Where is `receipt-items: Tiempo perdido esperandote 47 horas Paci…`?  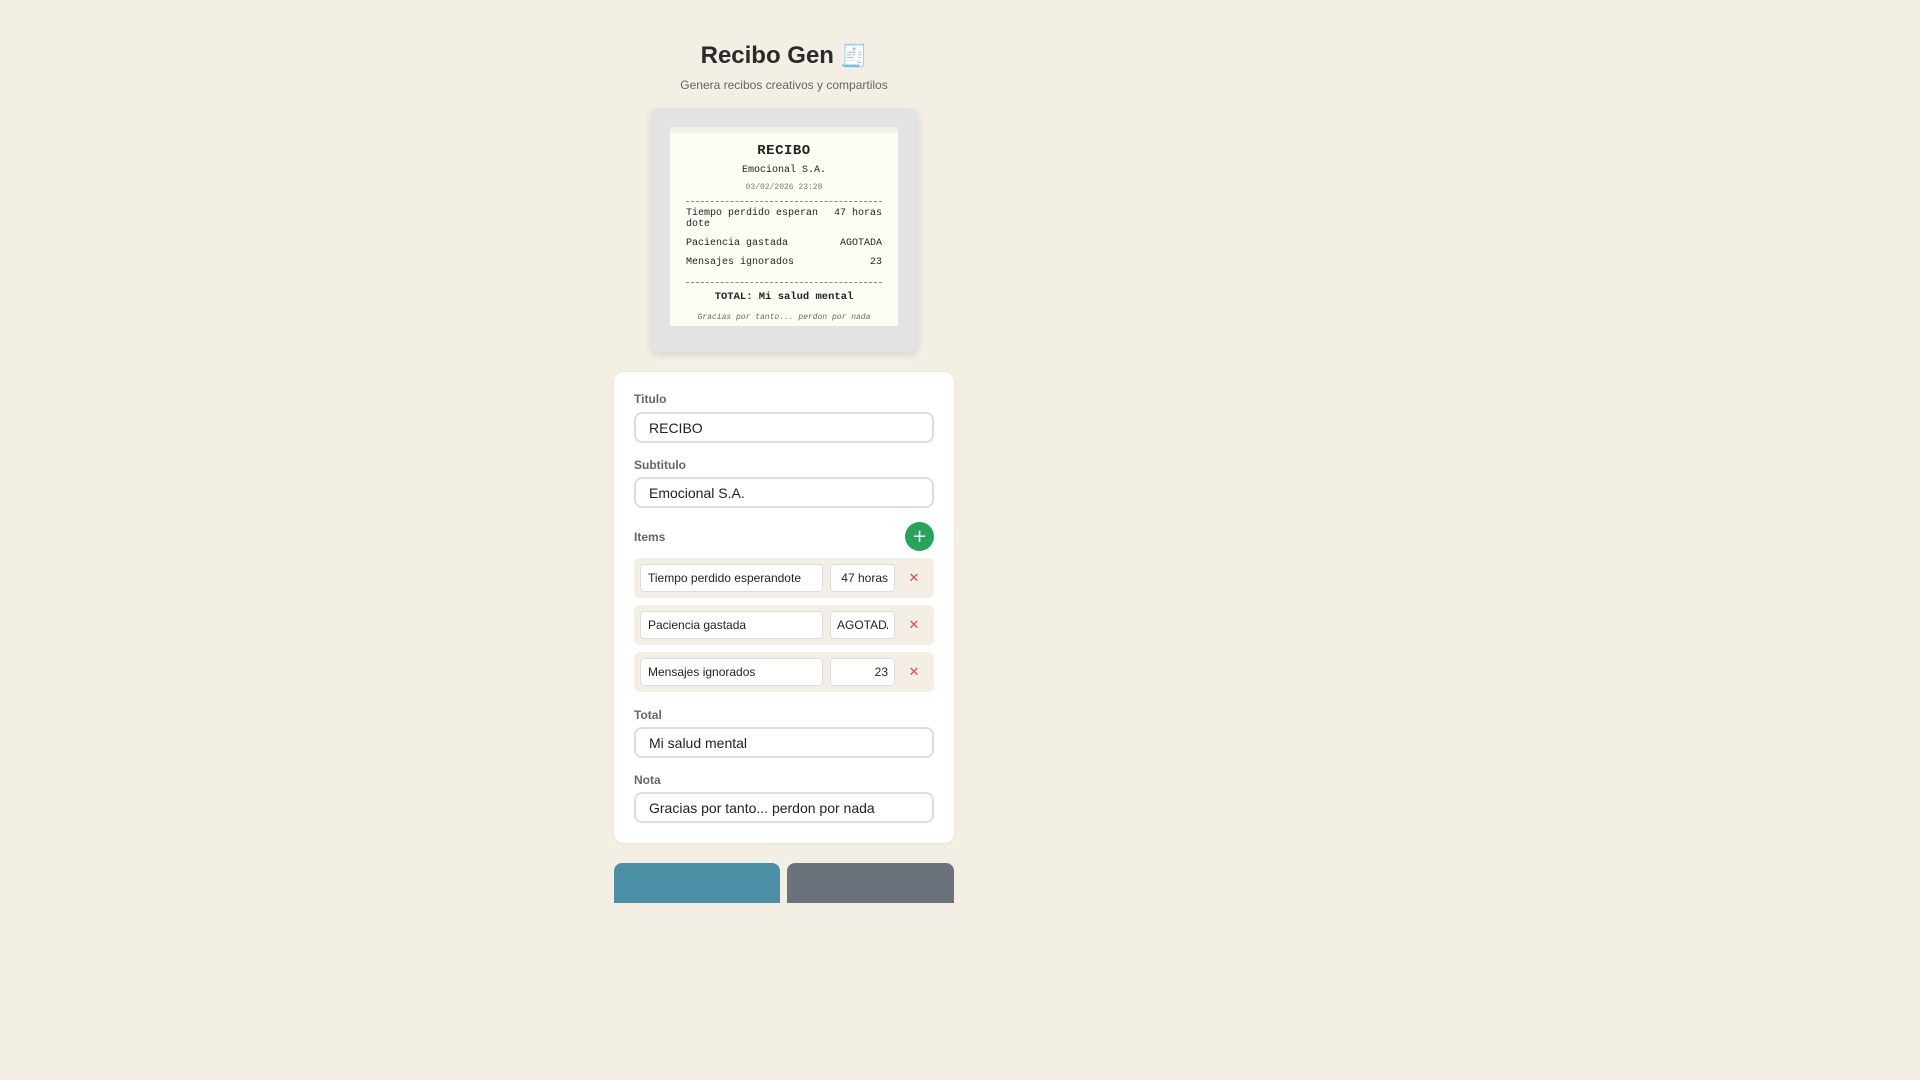 receipt-items: Tiempo perdido esperandote 47 horas Paci… is located at coordinates (784, 238).